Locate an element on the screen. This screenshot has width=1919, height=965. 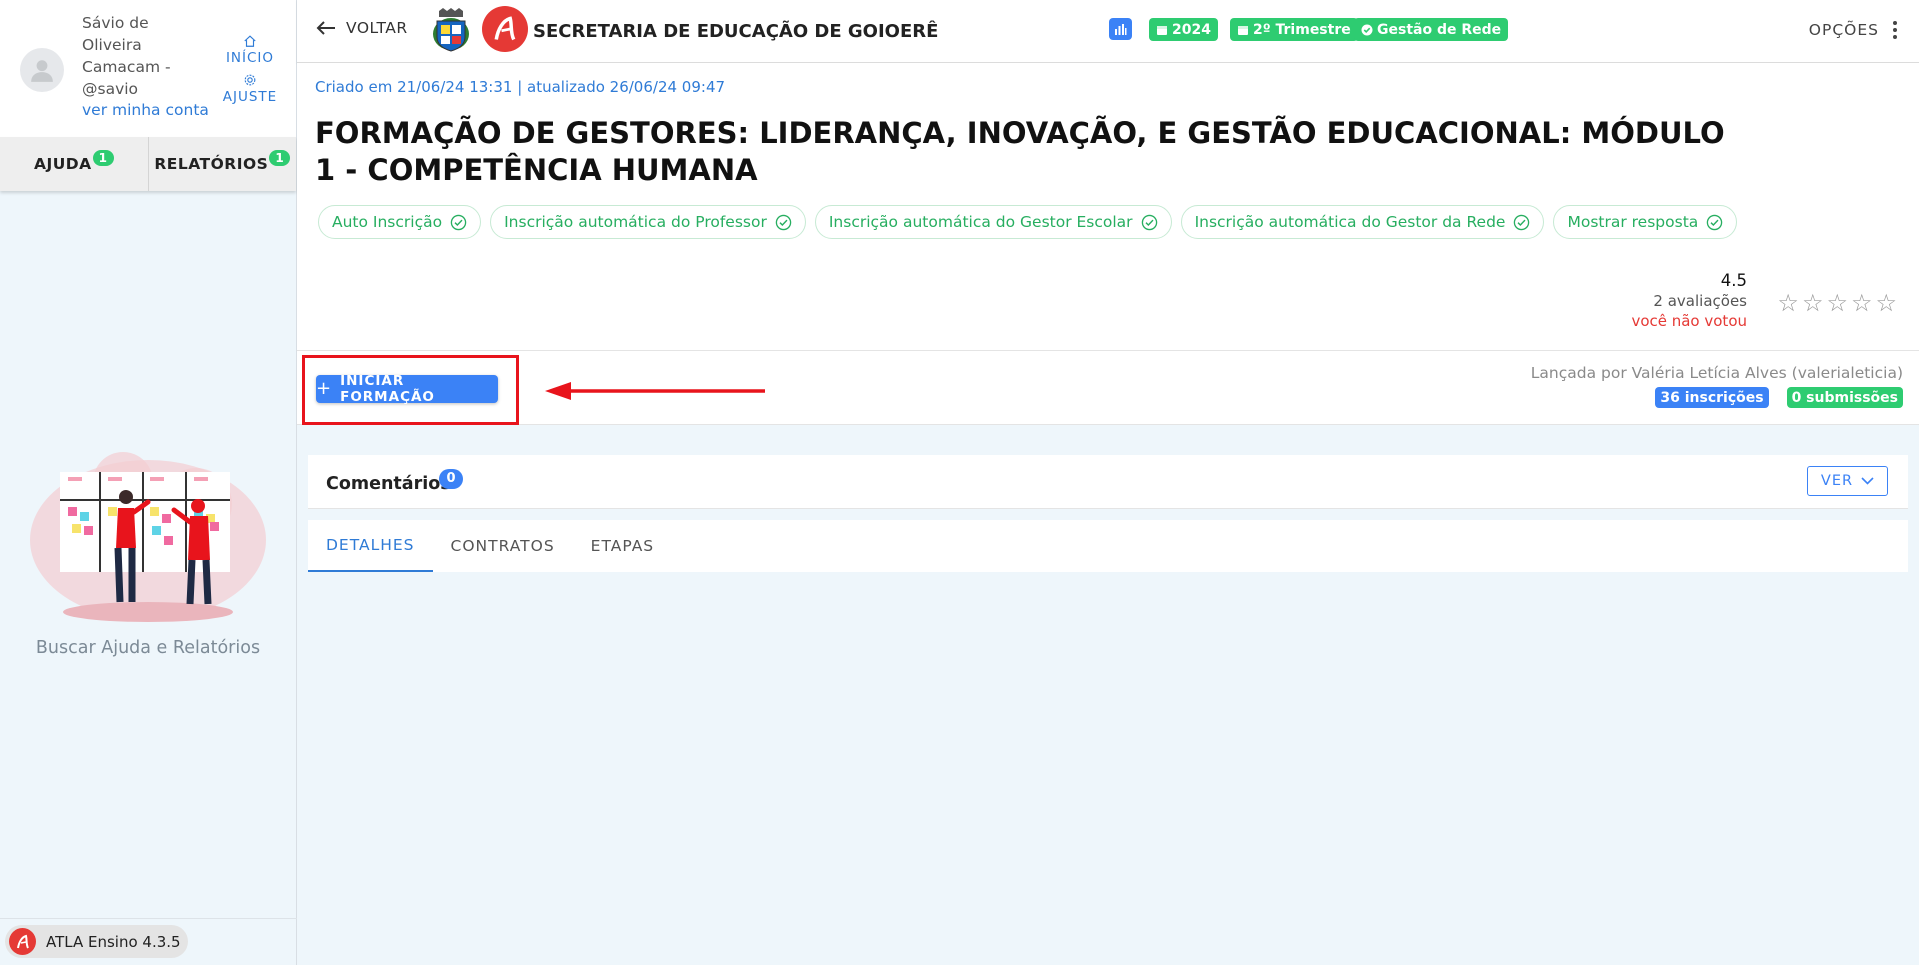
chip-auto-enroll: Auto Inscrição is located at coordinates (400, 222).